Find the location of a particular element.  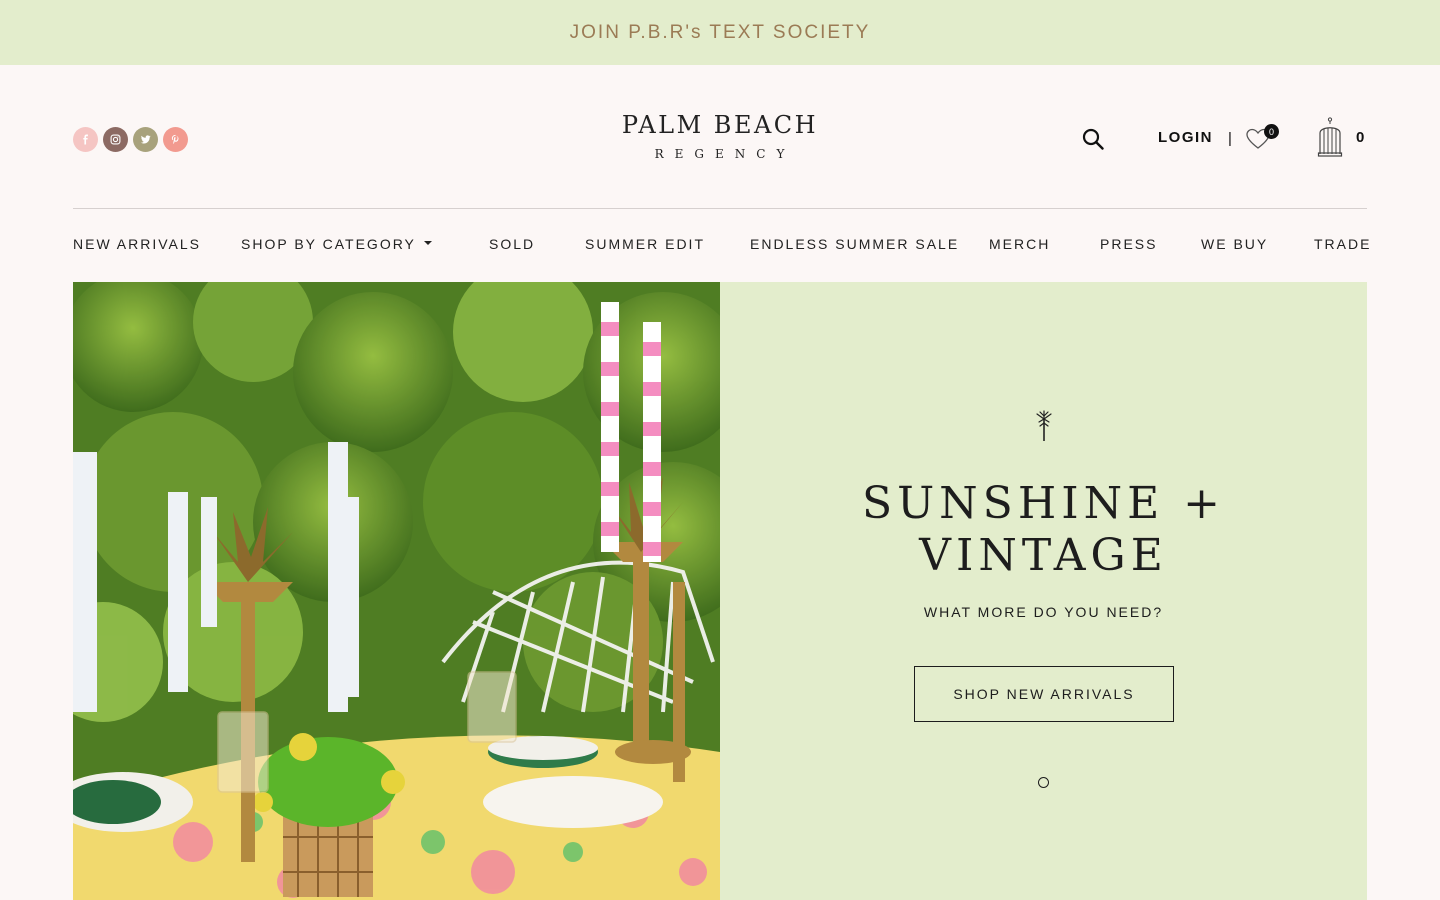

caret-down-icon is located at coordinates (427, 243).